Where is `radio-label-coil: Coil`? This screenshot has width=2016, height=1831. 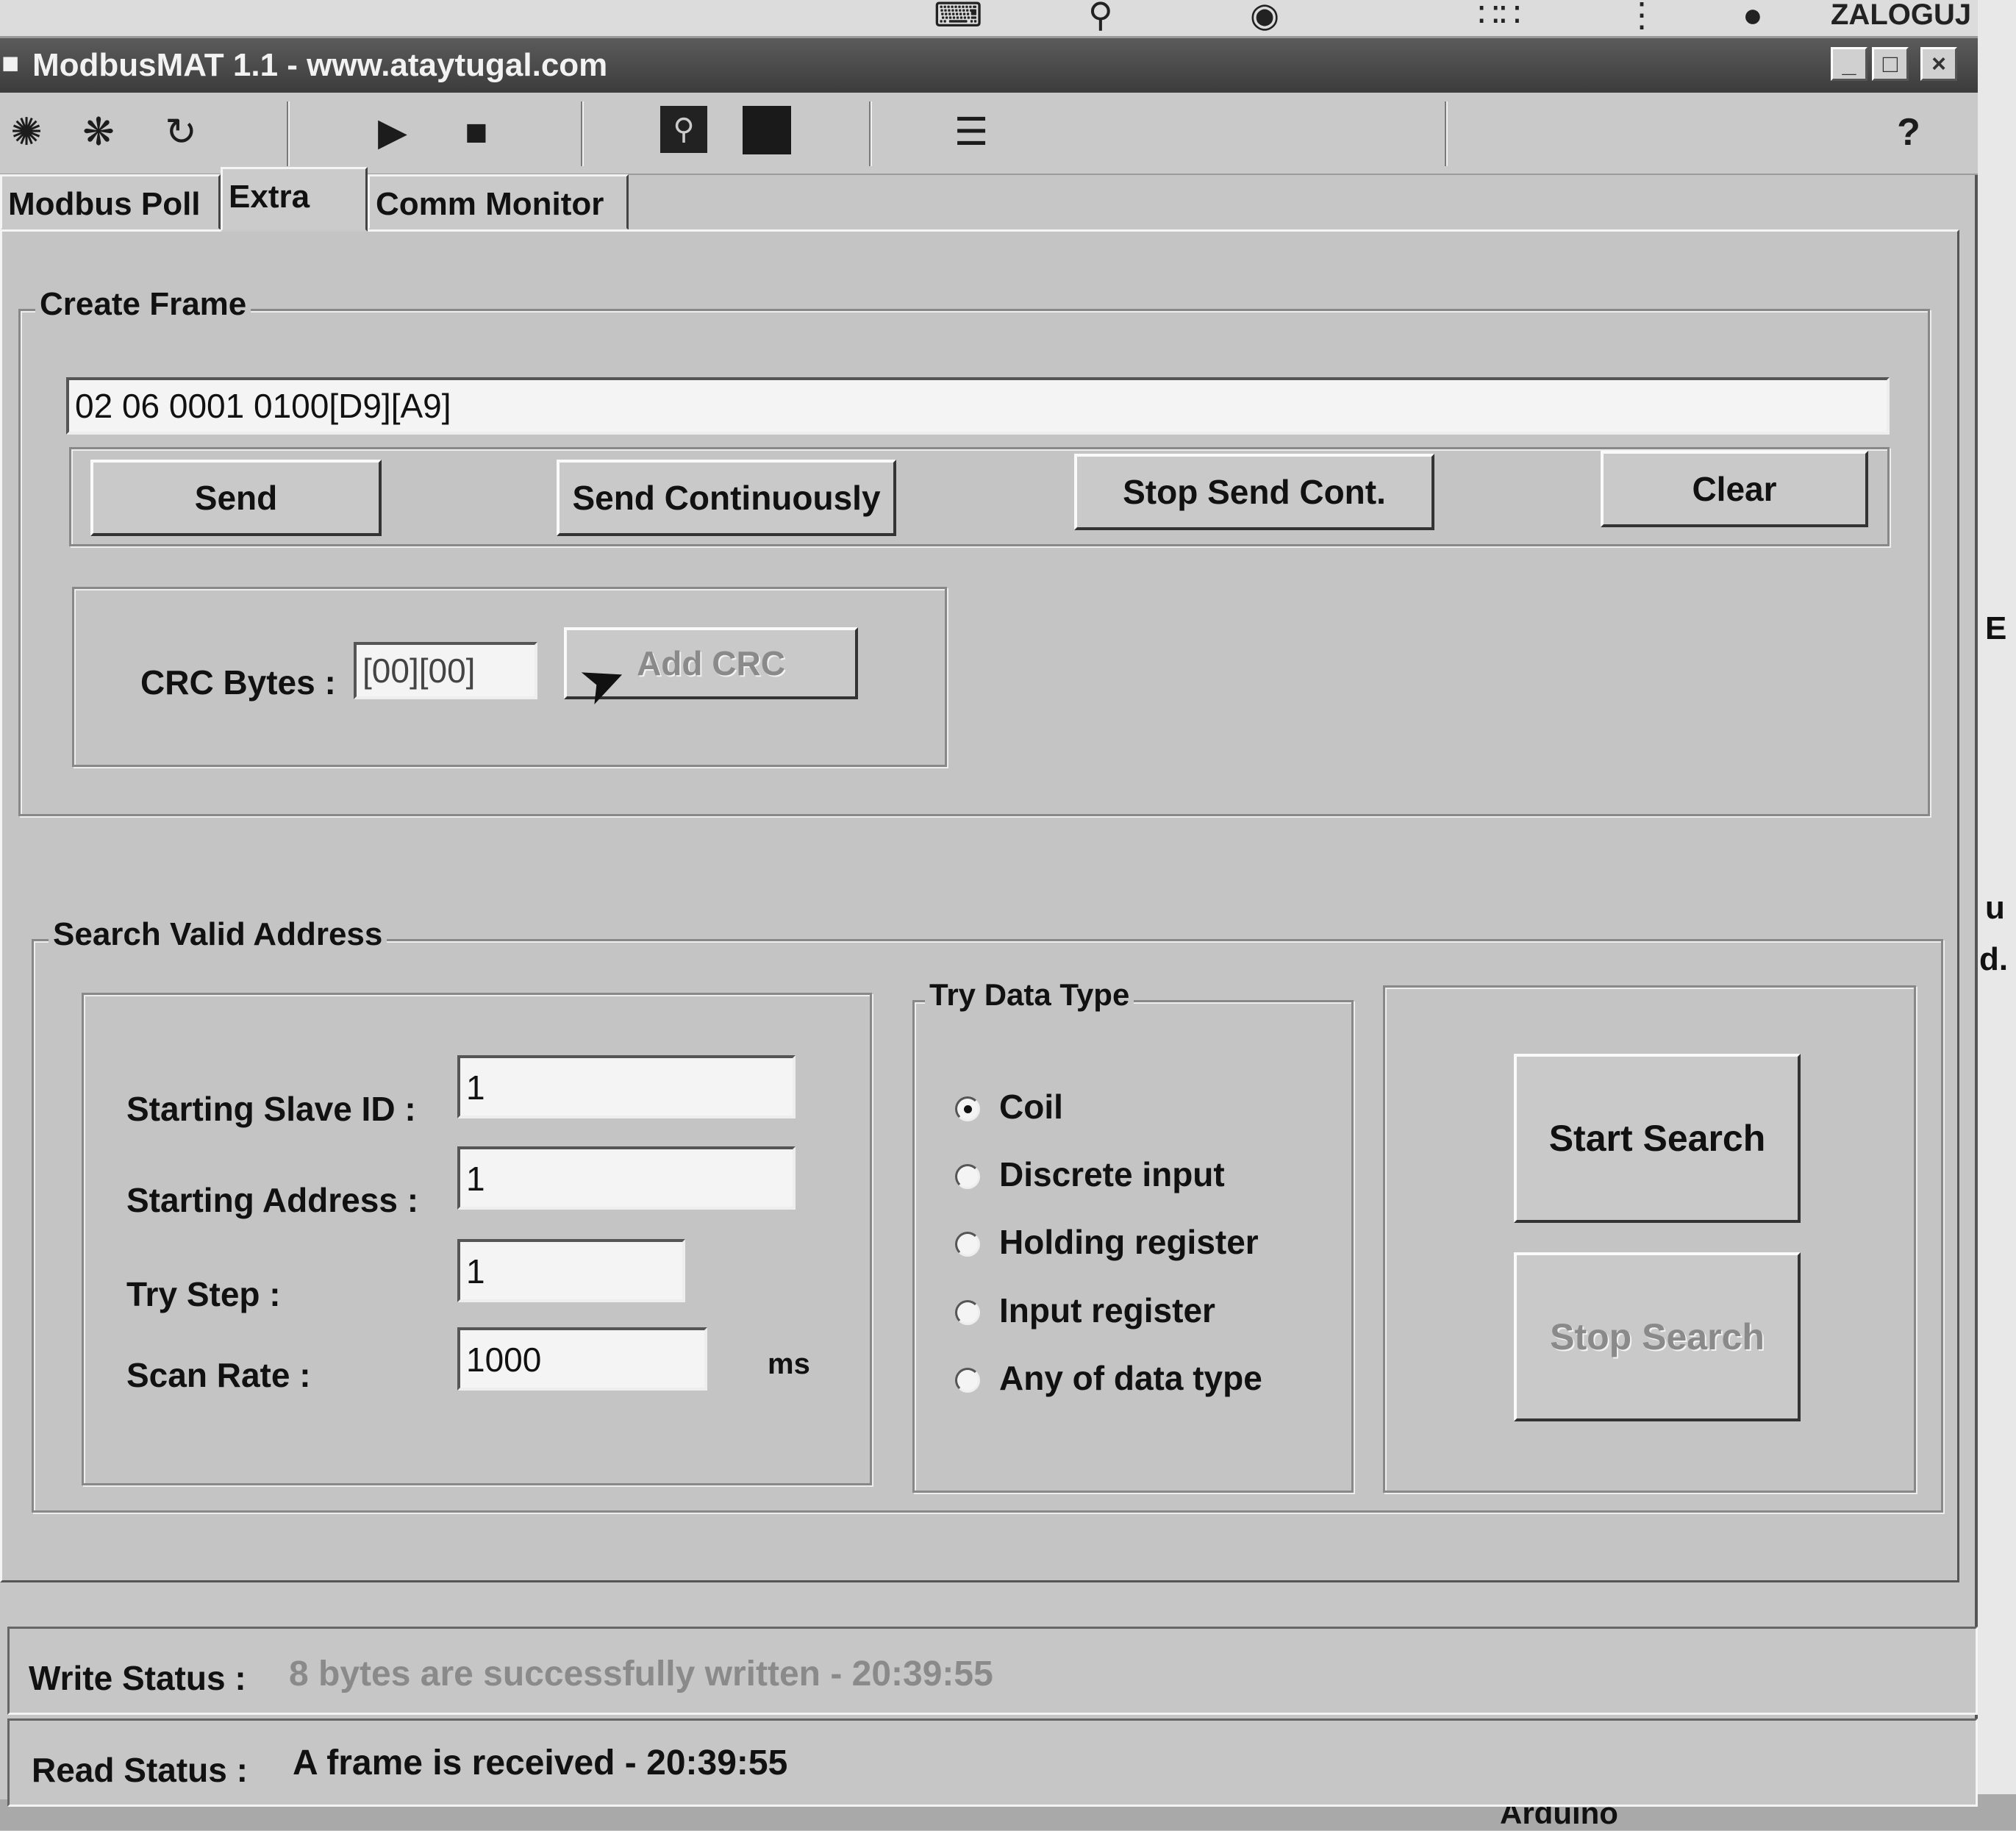
radio-label-coil: Coil is located at coordinates (1031, 1107).